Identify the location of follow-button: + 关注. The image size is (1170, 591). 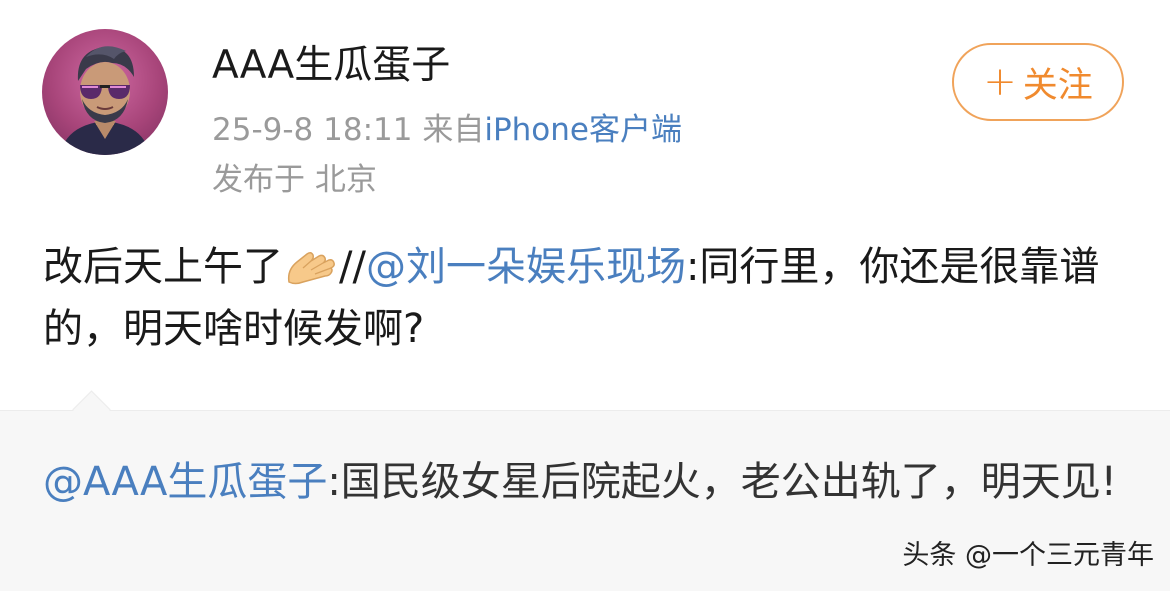
(1038, 82).